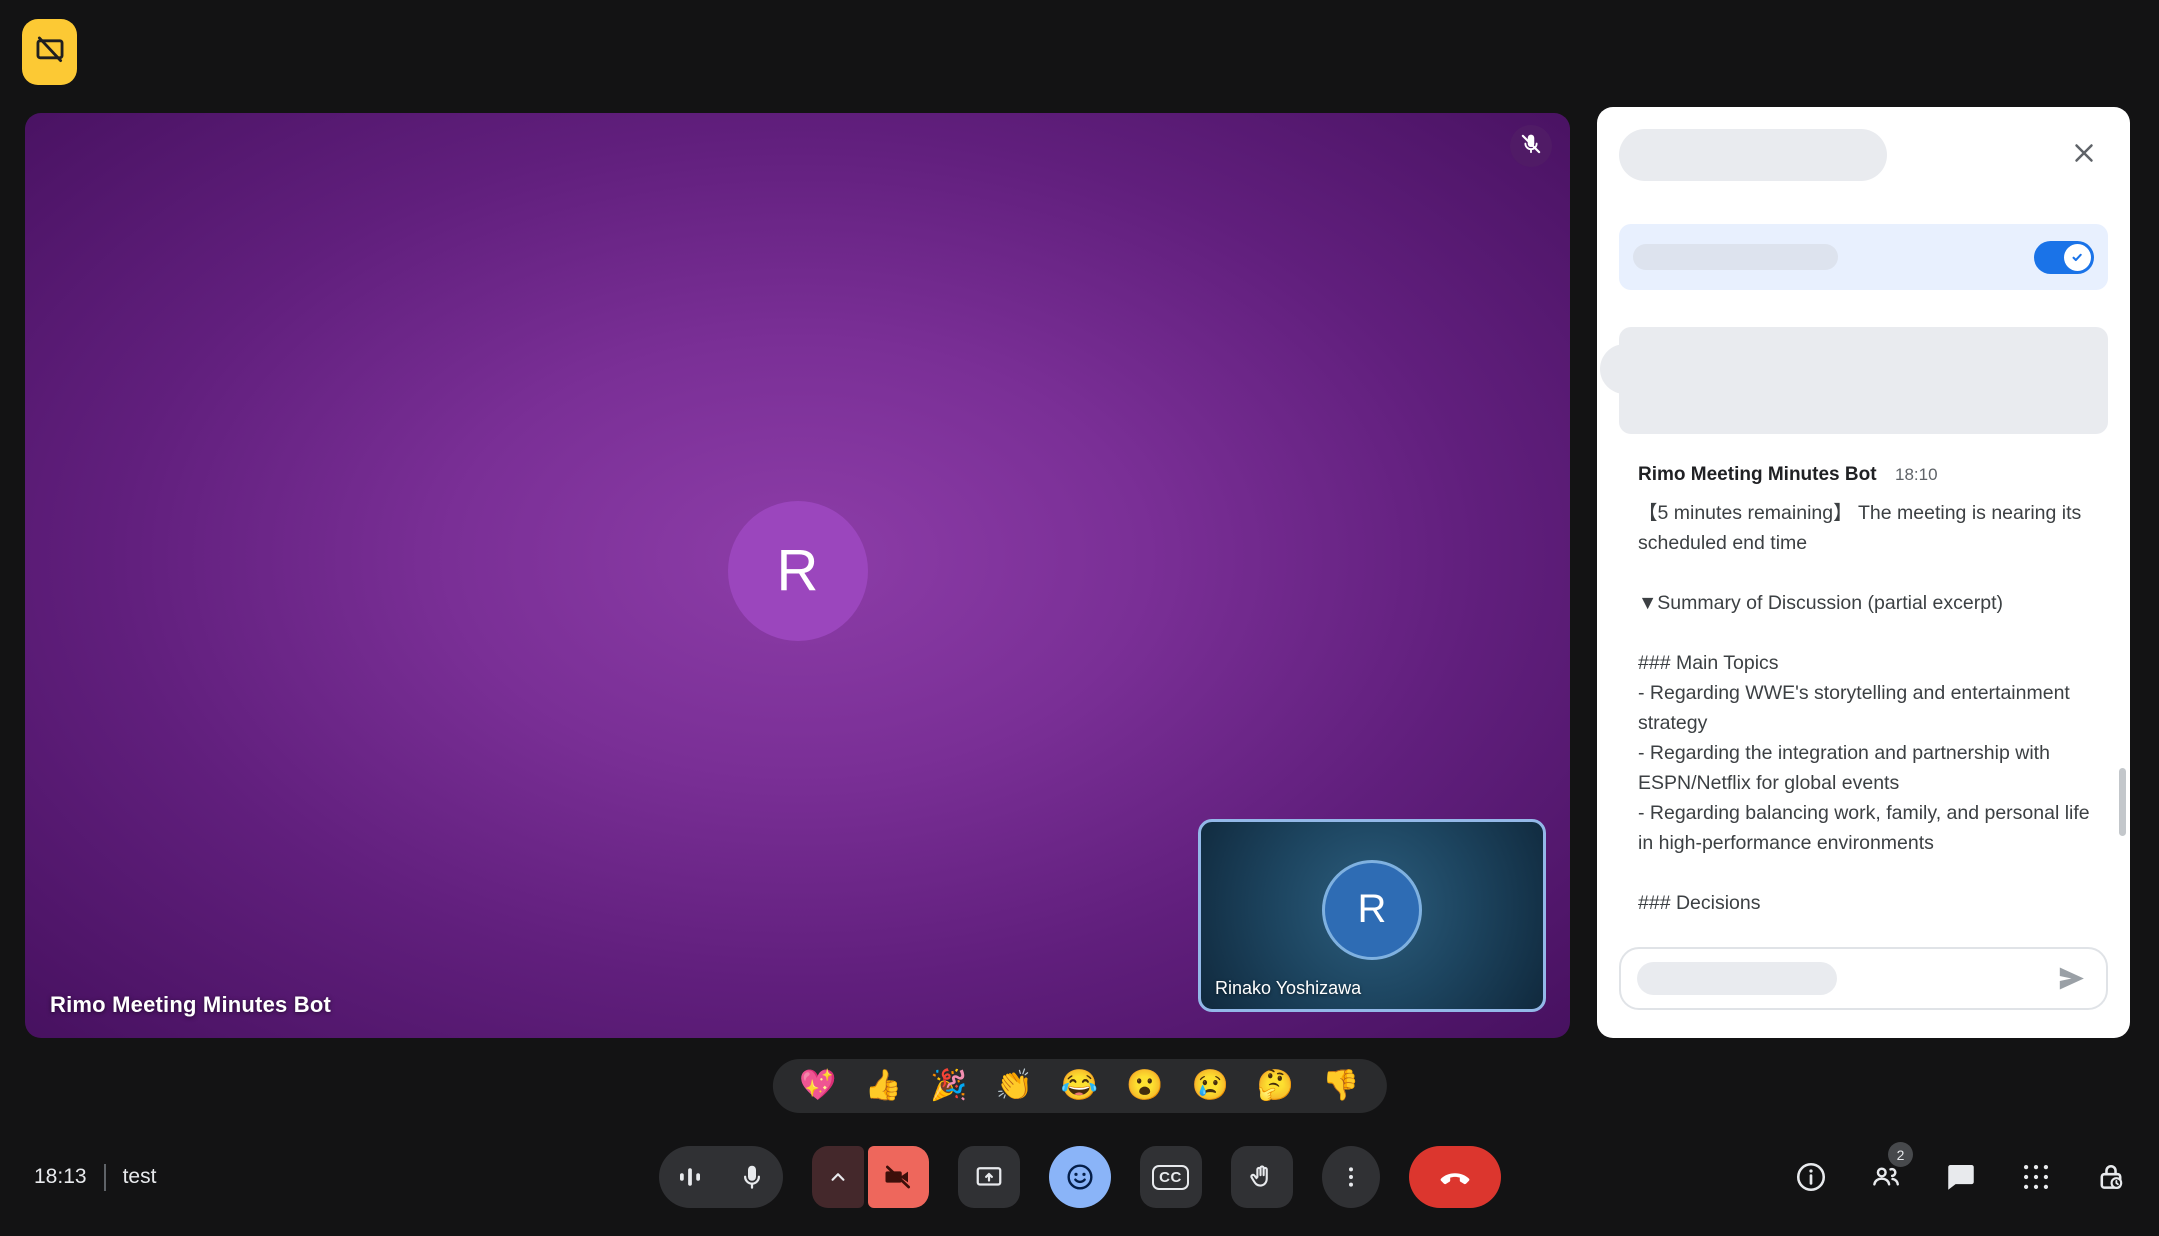 The height and width of the screenshot is (1236, 2159). I want to click on participant-name: Rinako Yoshizawa, so click(1288, 988).